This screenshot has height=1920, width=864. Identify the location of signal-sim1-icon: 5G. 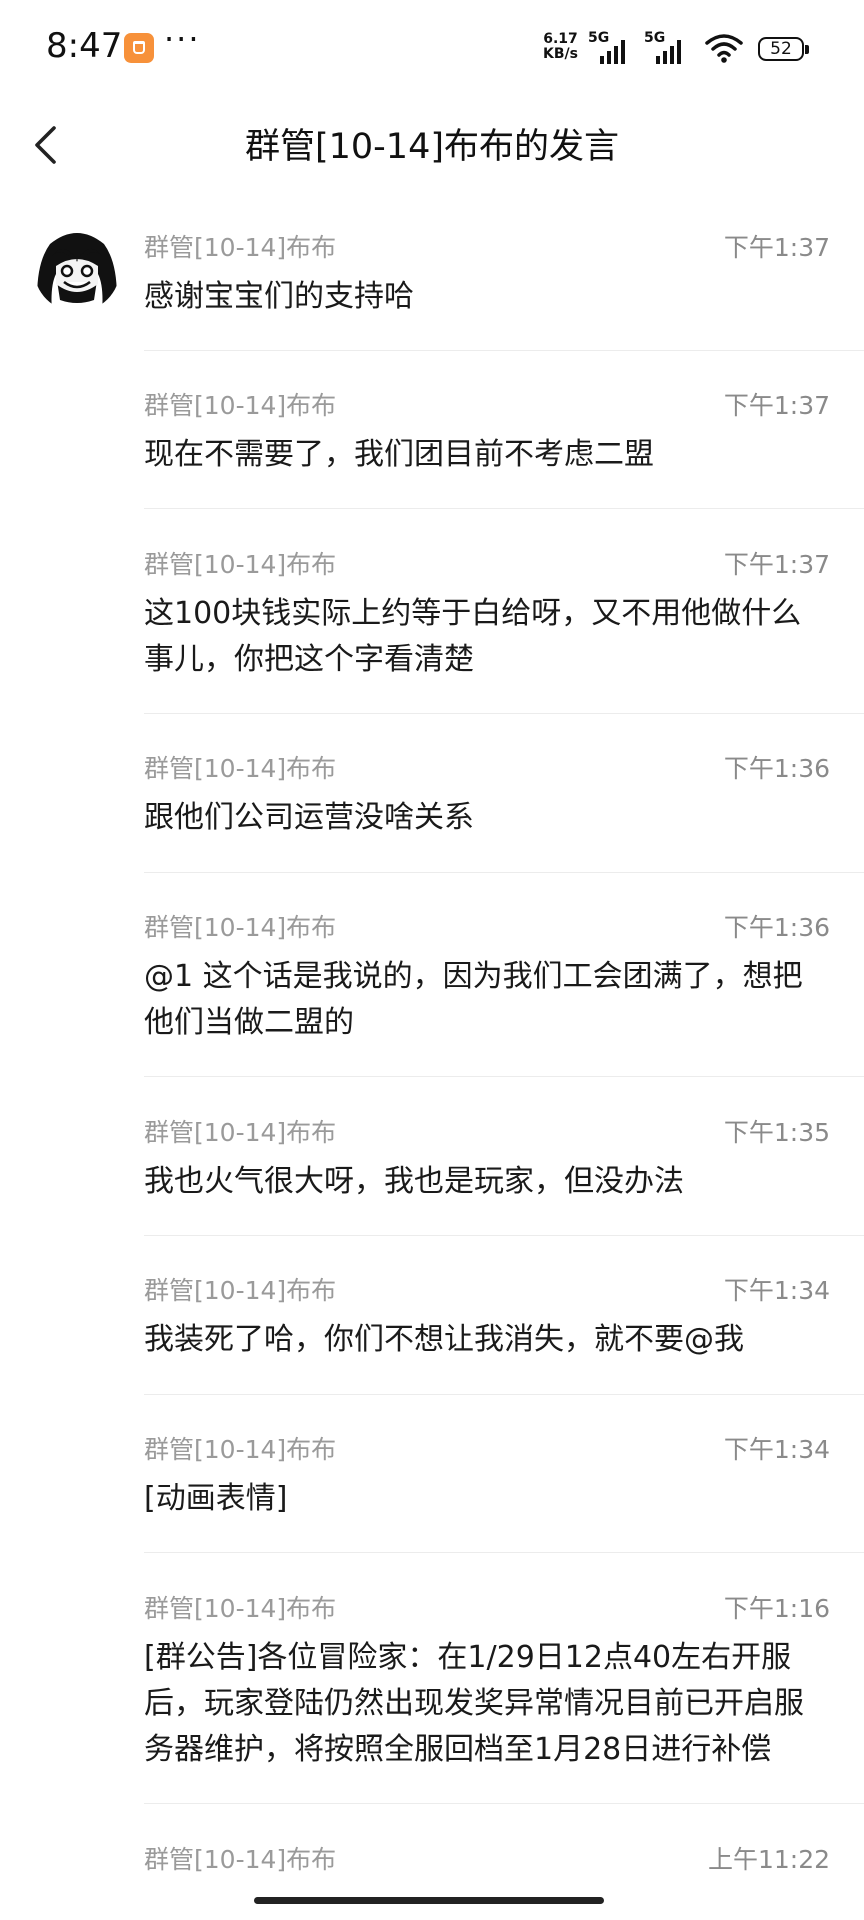
(614, 48).